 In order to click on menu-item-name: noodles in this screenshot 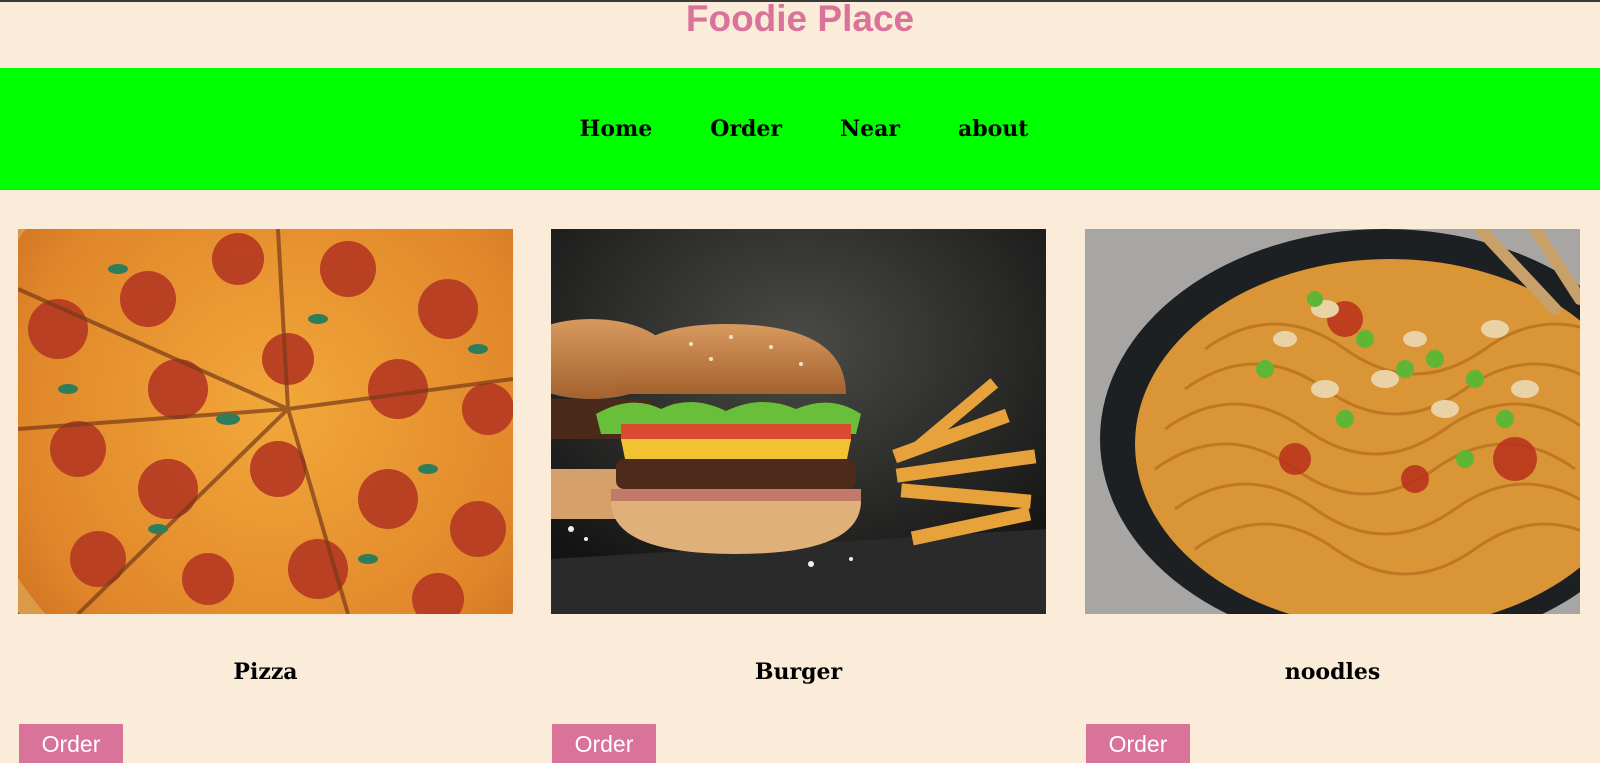, I will do `click(1332, 672)`.